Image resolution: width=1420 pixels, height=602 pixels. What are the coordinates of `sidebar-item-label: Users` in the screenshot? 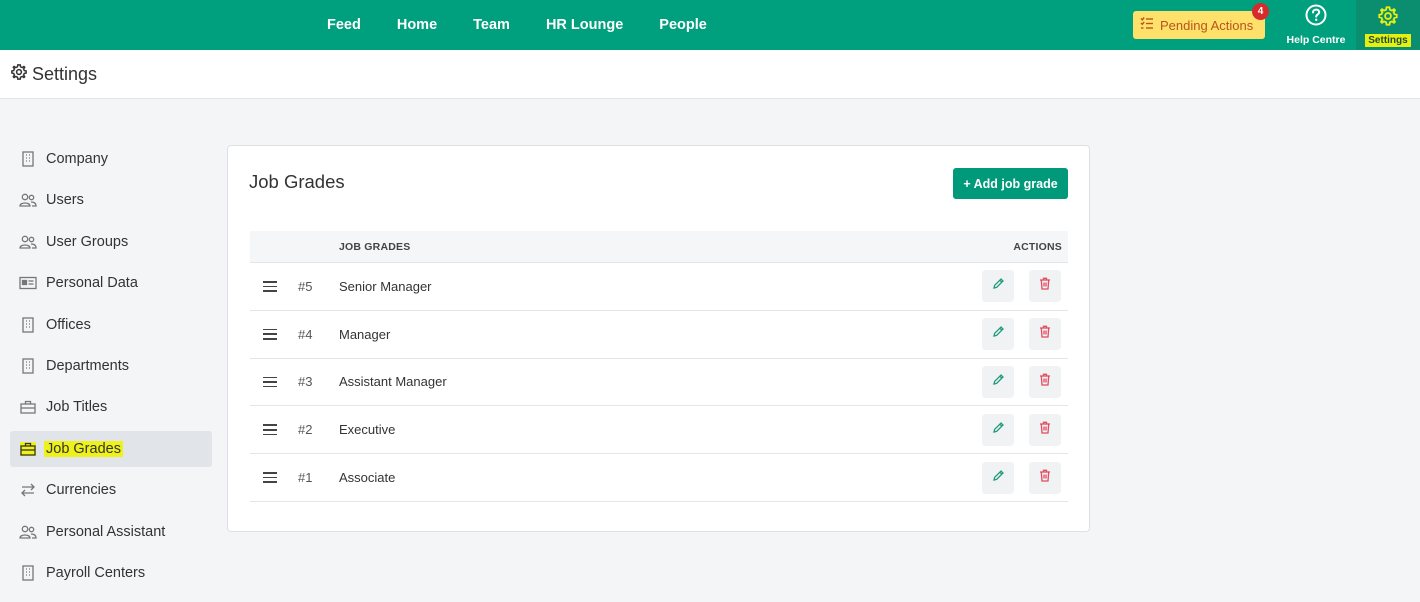 It's located at (65, 200).